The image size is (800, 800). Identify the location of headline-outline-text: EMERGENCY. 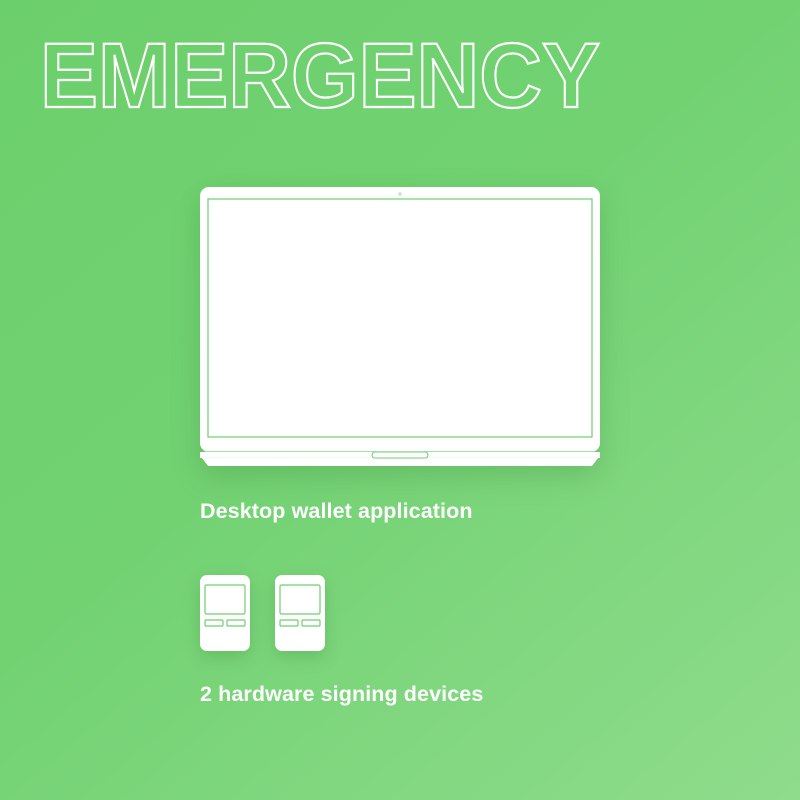
(320, 76).